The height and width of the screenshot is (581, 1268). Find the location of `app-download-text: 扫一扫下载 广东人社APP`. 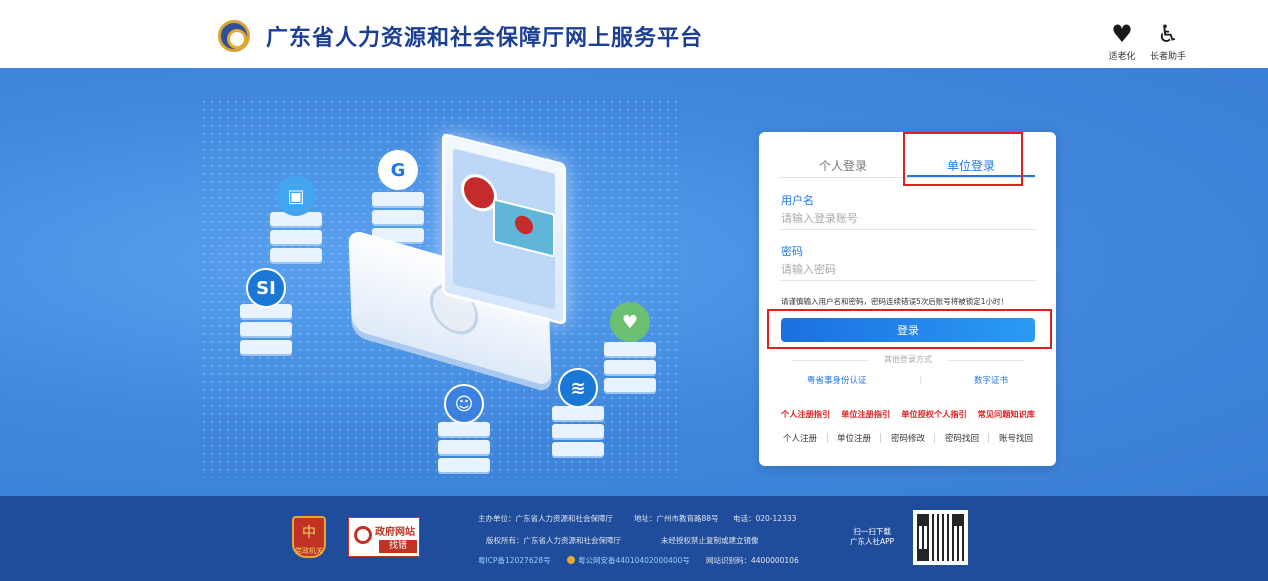

app-download-text: 扫一扫下载 广东人社APP is located at coordinates (872, 536).